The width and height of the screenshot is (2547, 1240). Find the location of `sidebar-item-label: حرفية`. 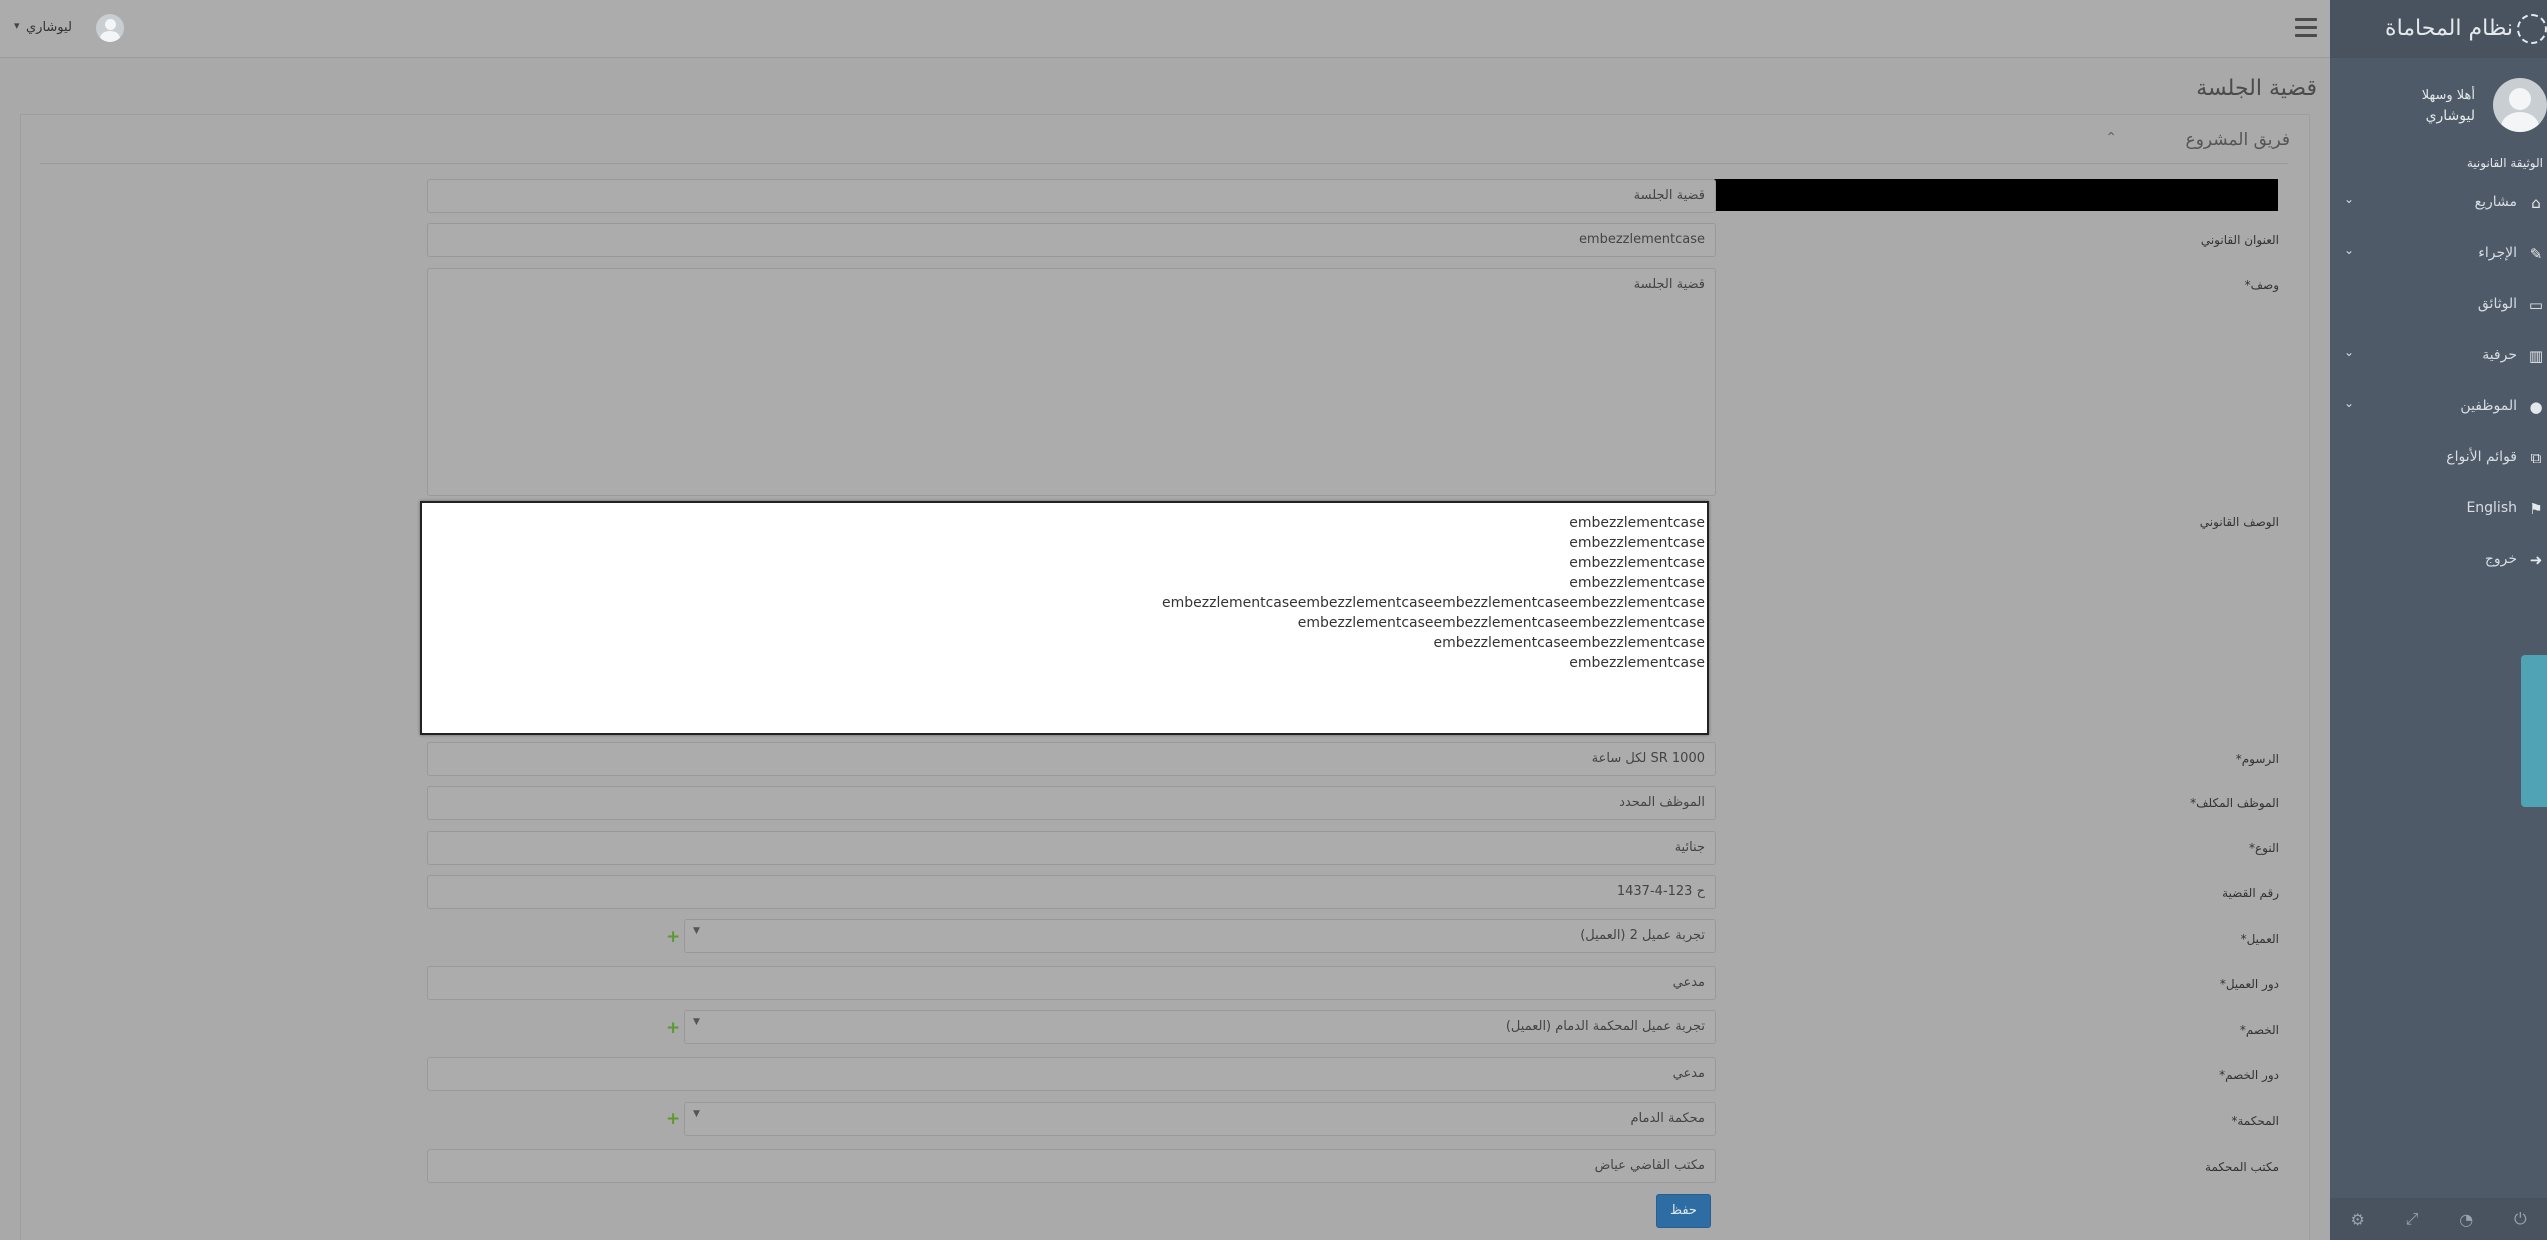

sidebar-item-label: حرفية is located at coordinates (2499, 355).